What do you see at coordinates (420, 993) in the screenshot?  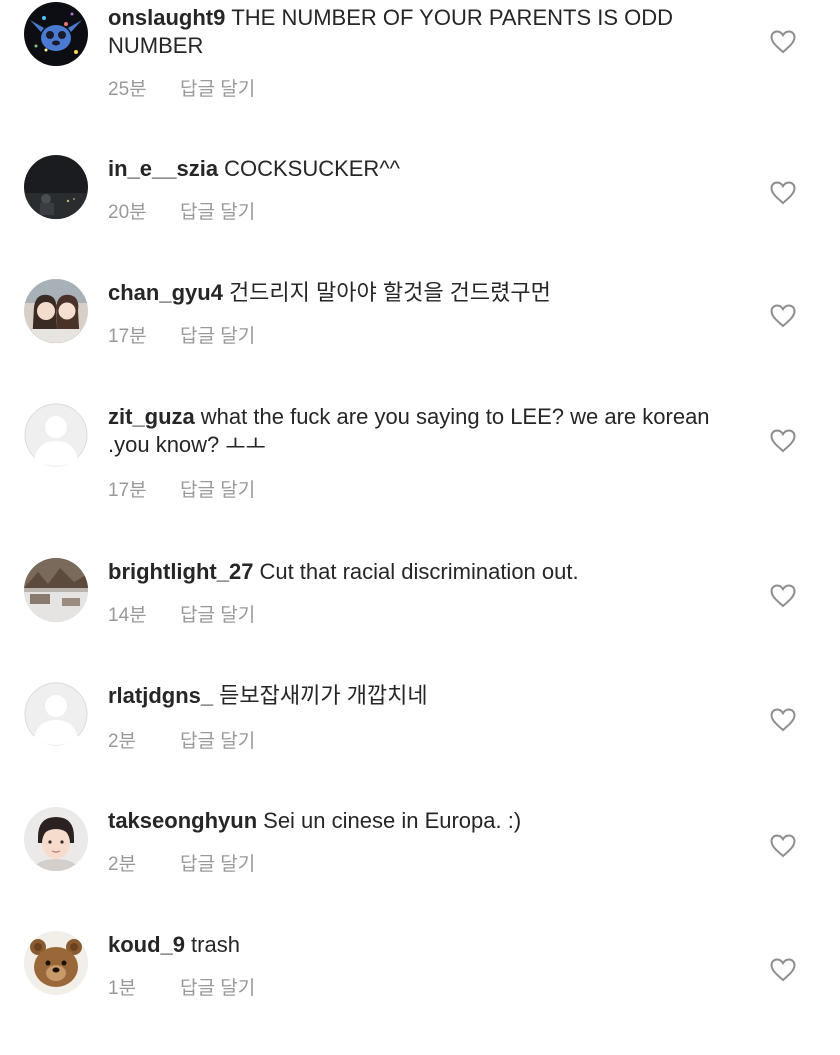 I see `comment-item: koud_9 trash 1분 답글 달기` at bounding box center [420, 993].